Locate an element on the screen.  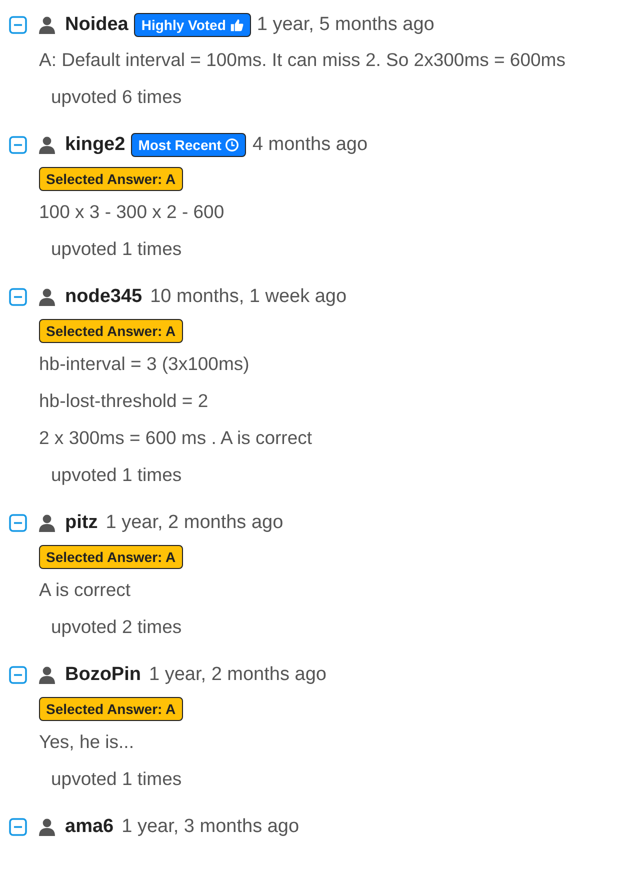
comment-text: hb-lost-threshold = 2 is located at coordinates (124, 401).